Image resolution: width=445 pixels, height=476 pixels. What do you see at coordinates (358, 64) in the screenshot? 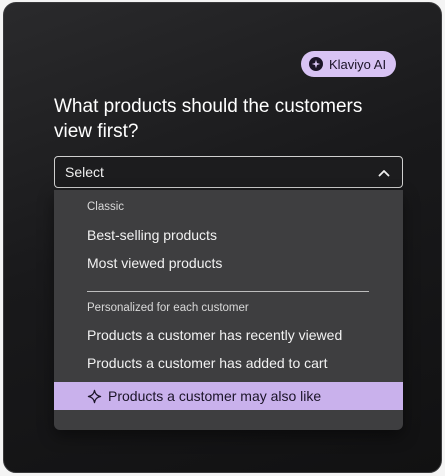
I see `klaviyo-ai-label: Klaviyo AI` at bounding box center [358, 64].